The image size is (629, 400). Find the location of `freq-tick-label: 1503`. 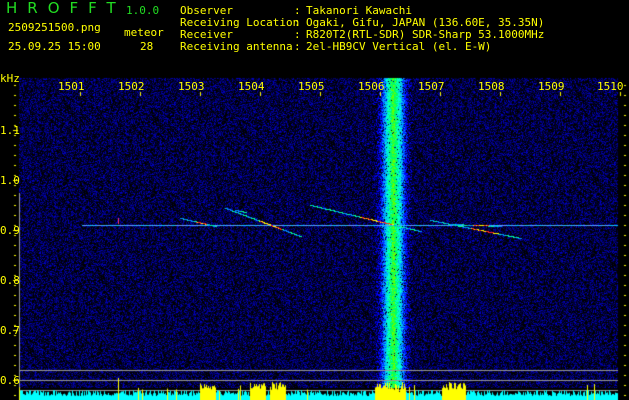

freq-tick-label: 1503 is located at coordinates (191, 86).